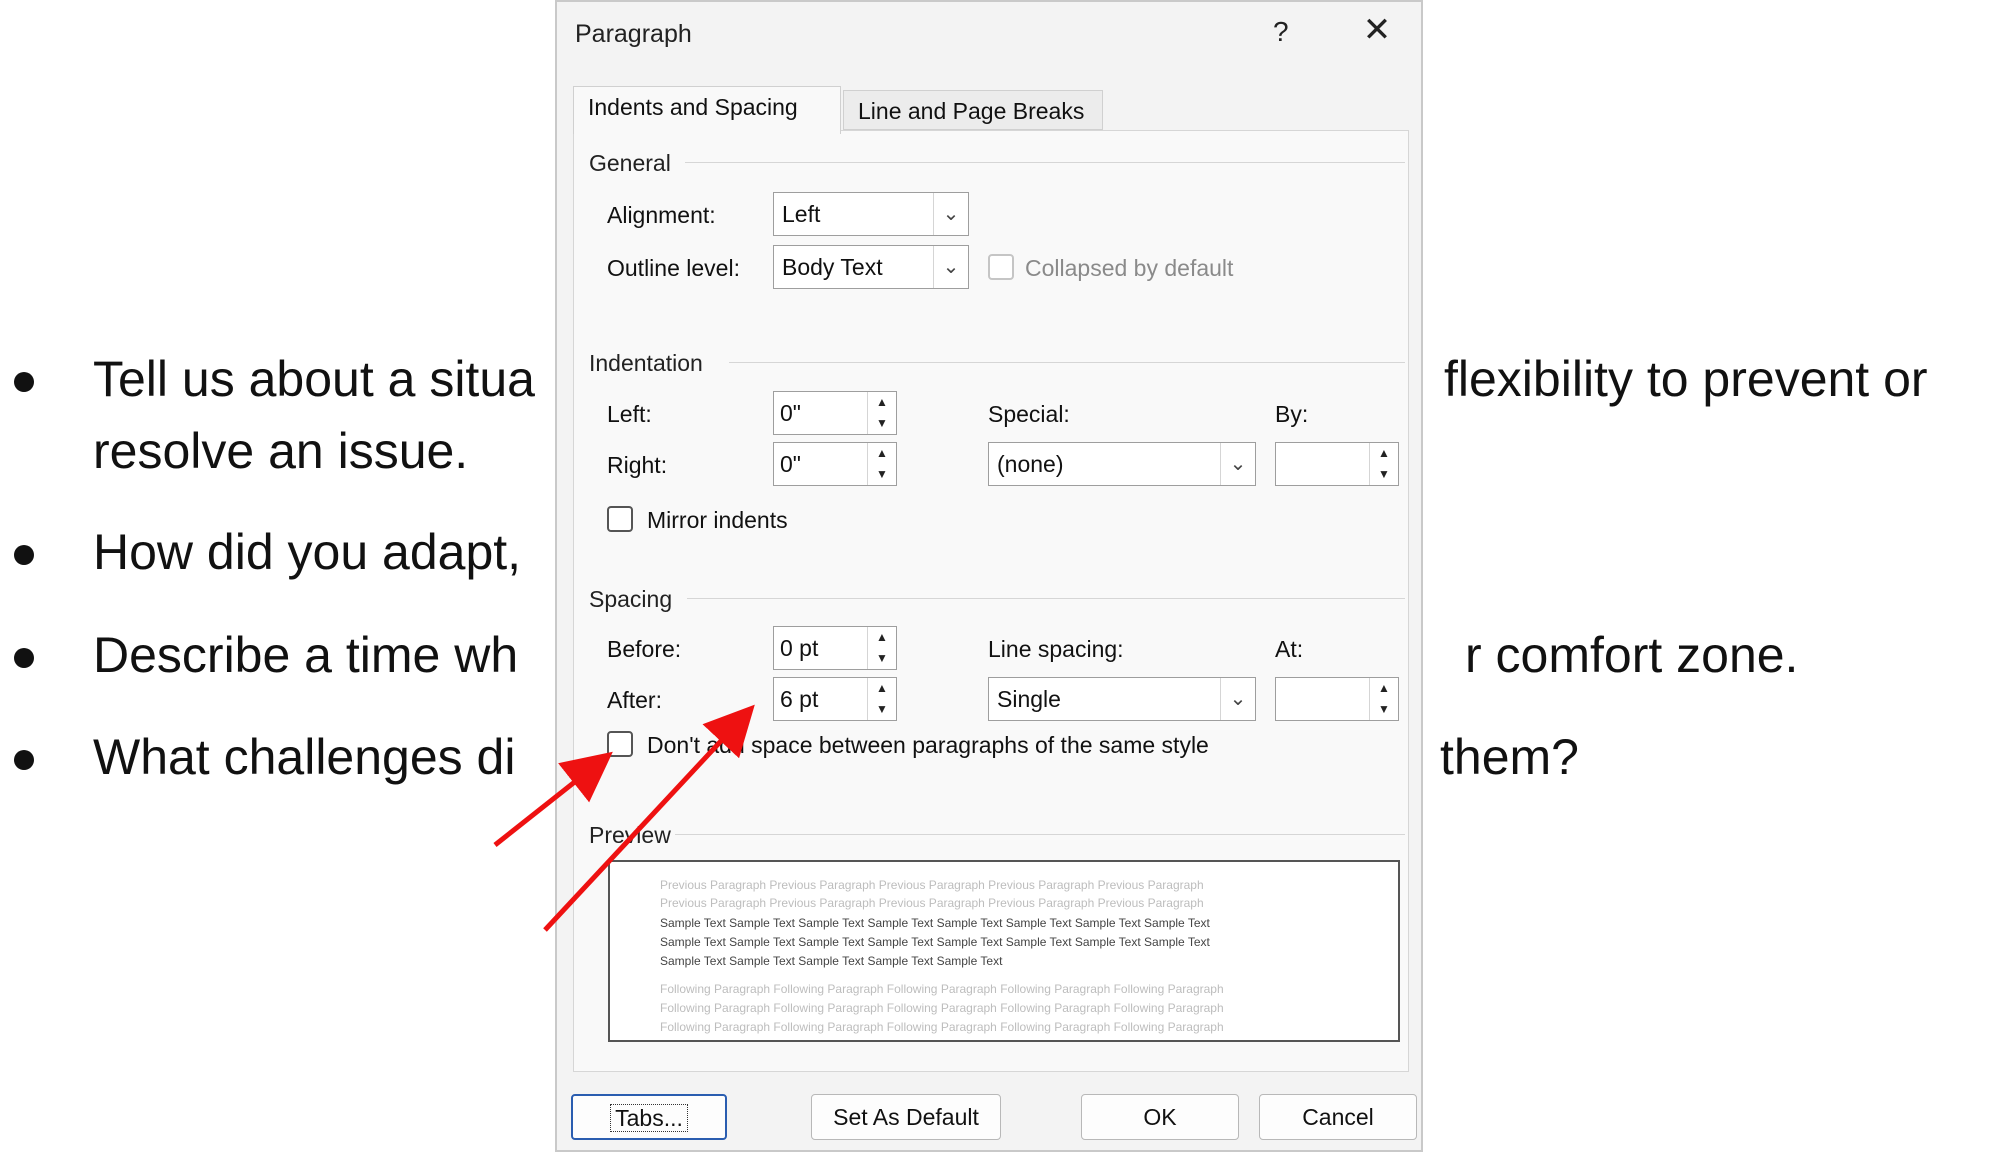  Describe the element at coordinates (799, 699) in the screenshot. I see `after-value: 6 pt` at that location.